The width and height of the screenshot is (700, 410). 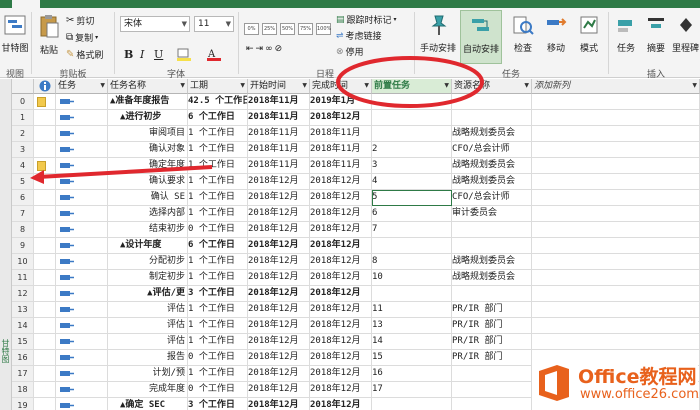 What do you see at coordinates (356, 214) in the screenshot?
I see `table-row: 7 选择内部 1 个工作日 2018年12月 2018年12月 6 审计委员会` at bounding box center [356, 214].